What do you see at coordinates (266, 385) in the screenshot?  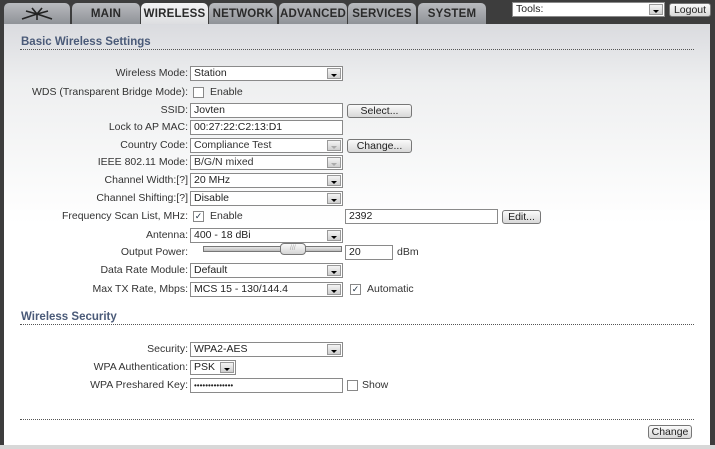 I see `wpa-key-input: ••••••••••••••` at bounding box center [266, 385].